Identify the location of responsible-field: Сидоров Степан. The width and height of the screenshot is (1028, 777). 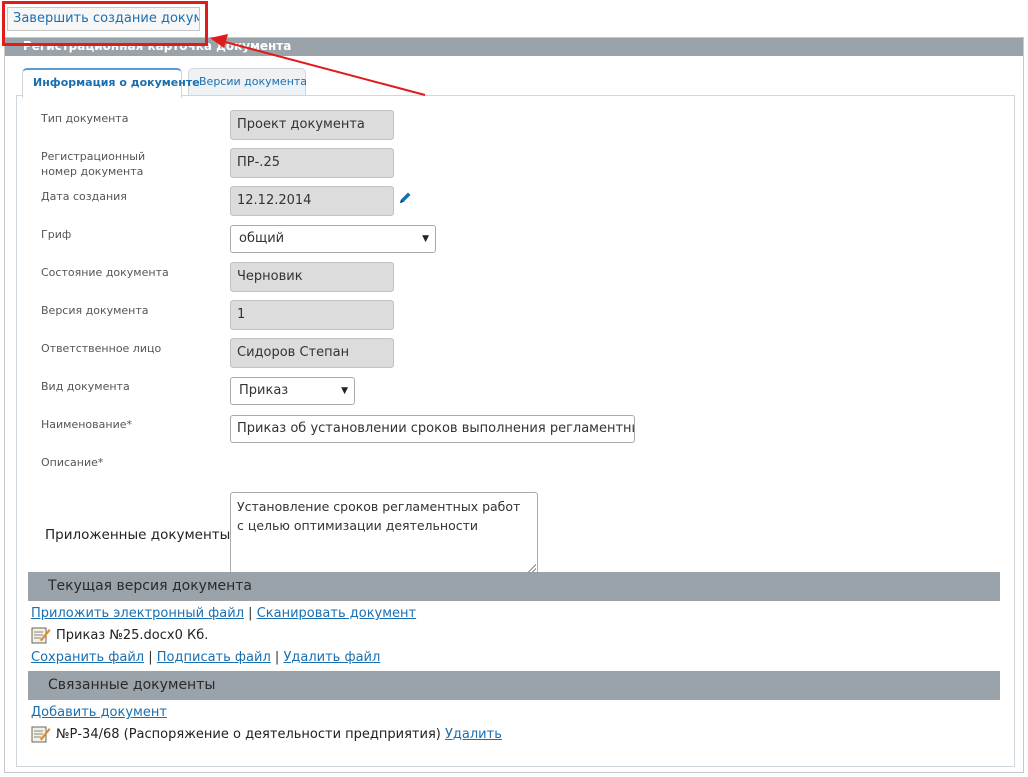
(312, 353).